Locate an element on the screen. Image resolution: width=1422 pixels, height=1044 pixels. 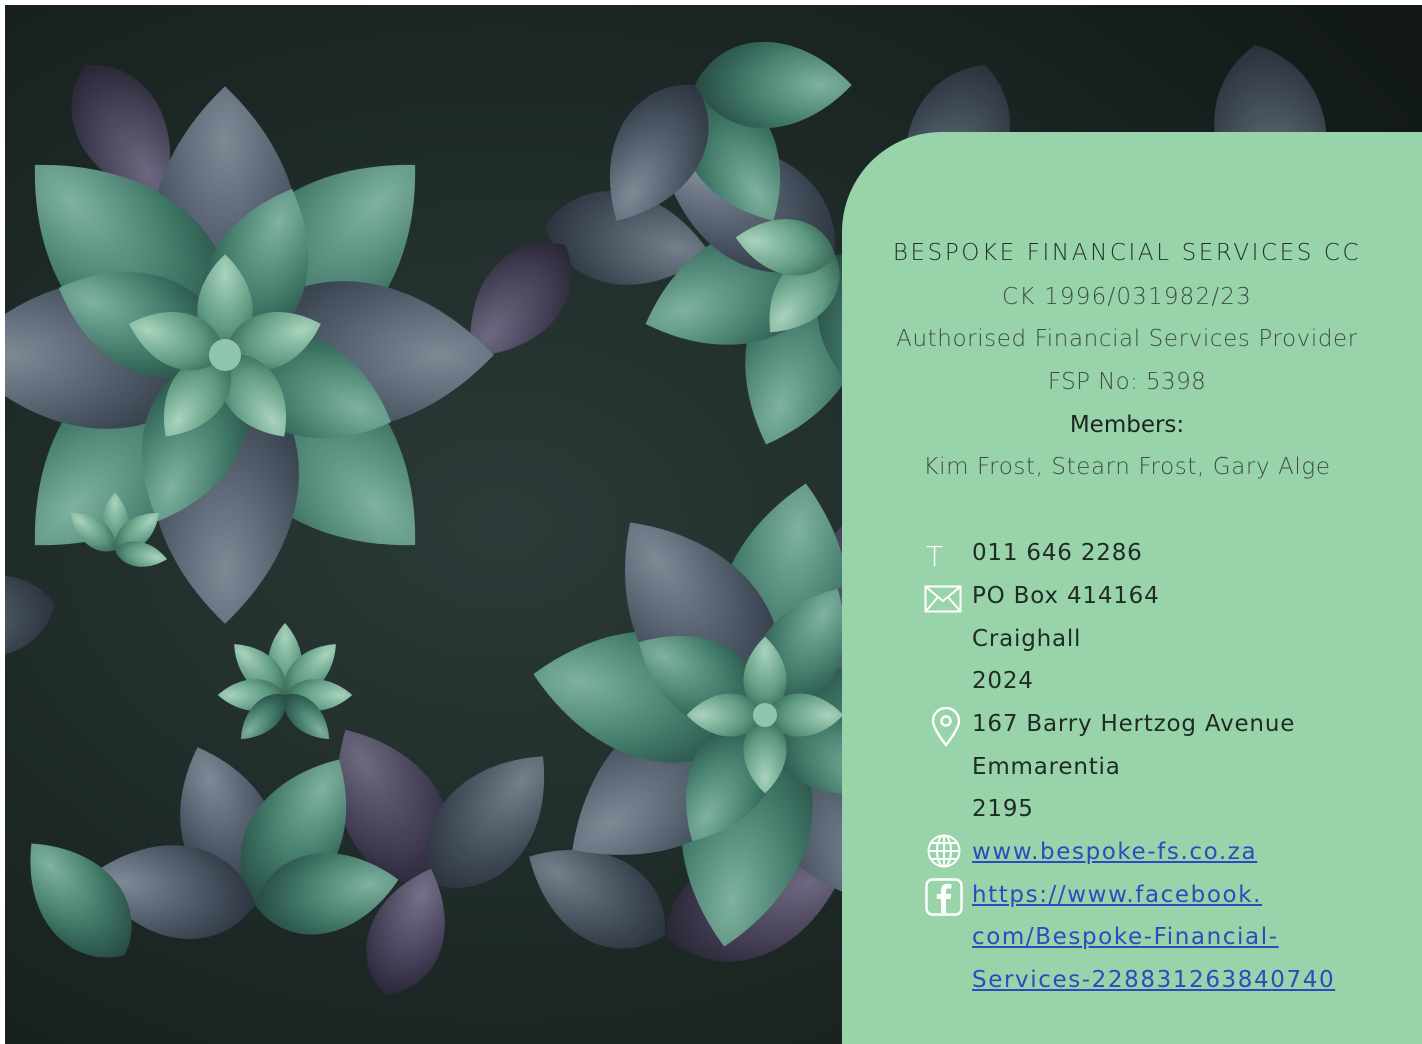
physical-address-line-2: Emmarentia is located at coordinates (1046, 767).